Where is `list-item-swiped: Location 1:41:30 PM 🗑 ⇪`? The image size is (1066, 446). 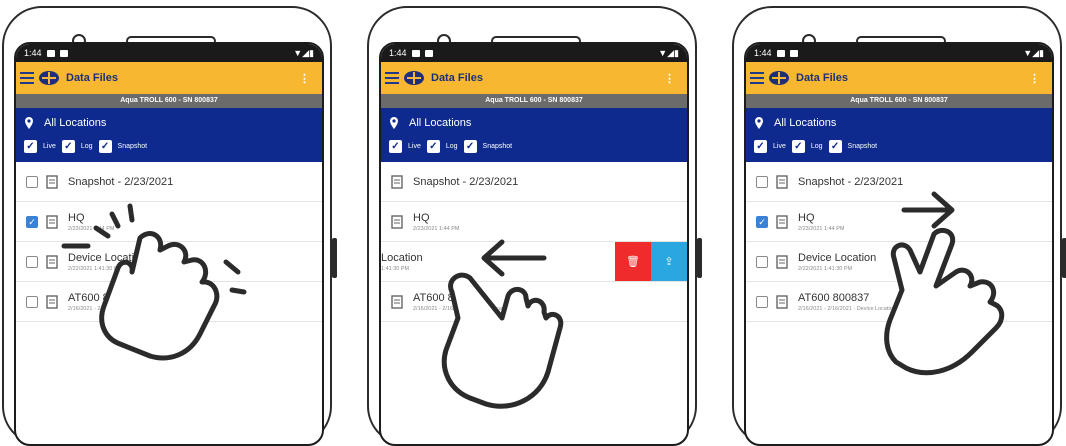
list-item-swiped: Location 1:41:30 PM 🗑 ⇪ is located at coordinates (534, 262).